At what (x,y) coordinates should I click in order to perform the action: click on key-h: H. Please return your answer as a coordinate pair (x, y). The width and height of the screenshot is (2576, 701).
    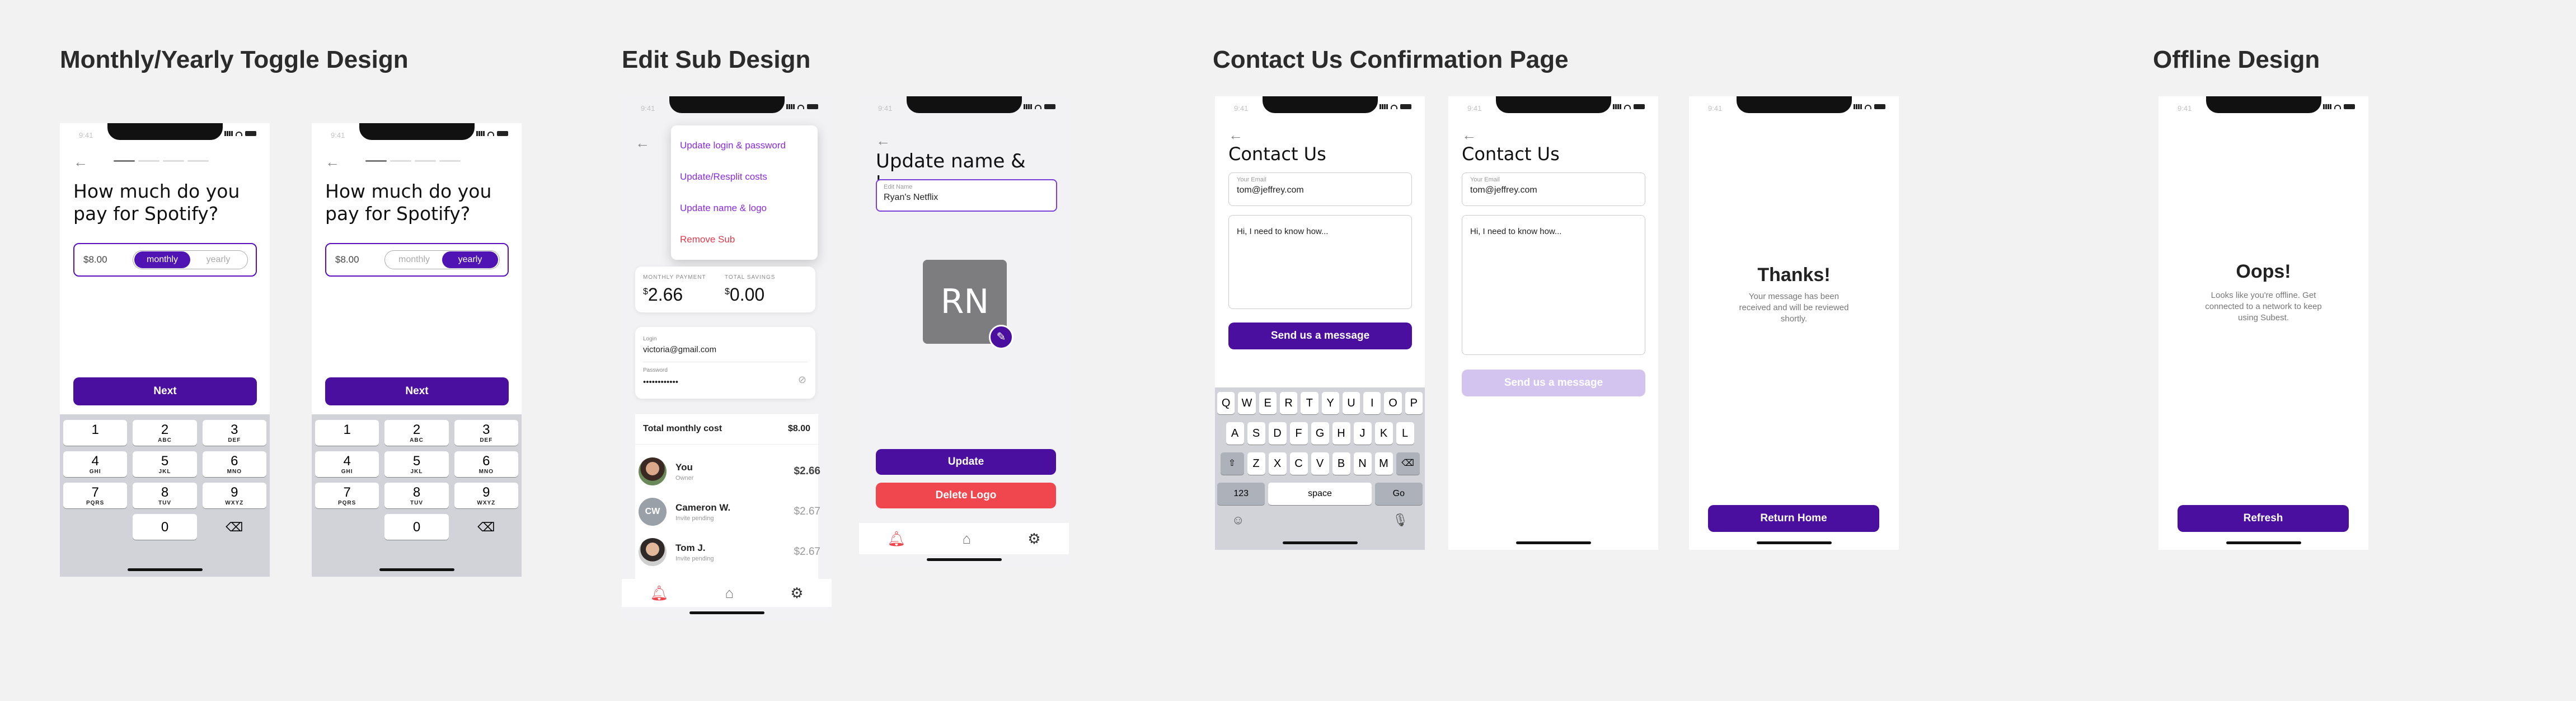
    Looking at the image, I should click on (1341, 433).